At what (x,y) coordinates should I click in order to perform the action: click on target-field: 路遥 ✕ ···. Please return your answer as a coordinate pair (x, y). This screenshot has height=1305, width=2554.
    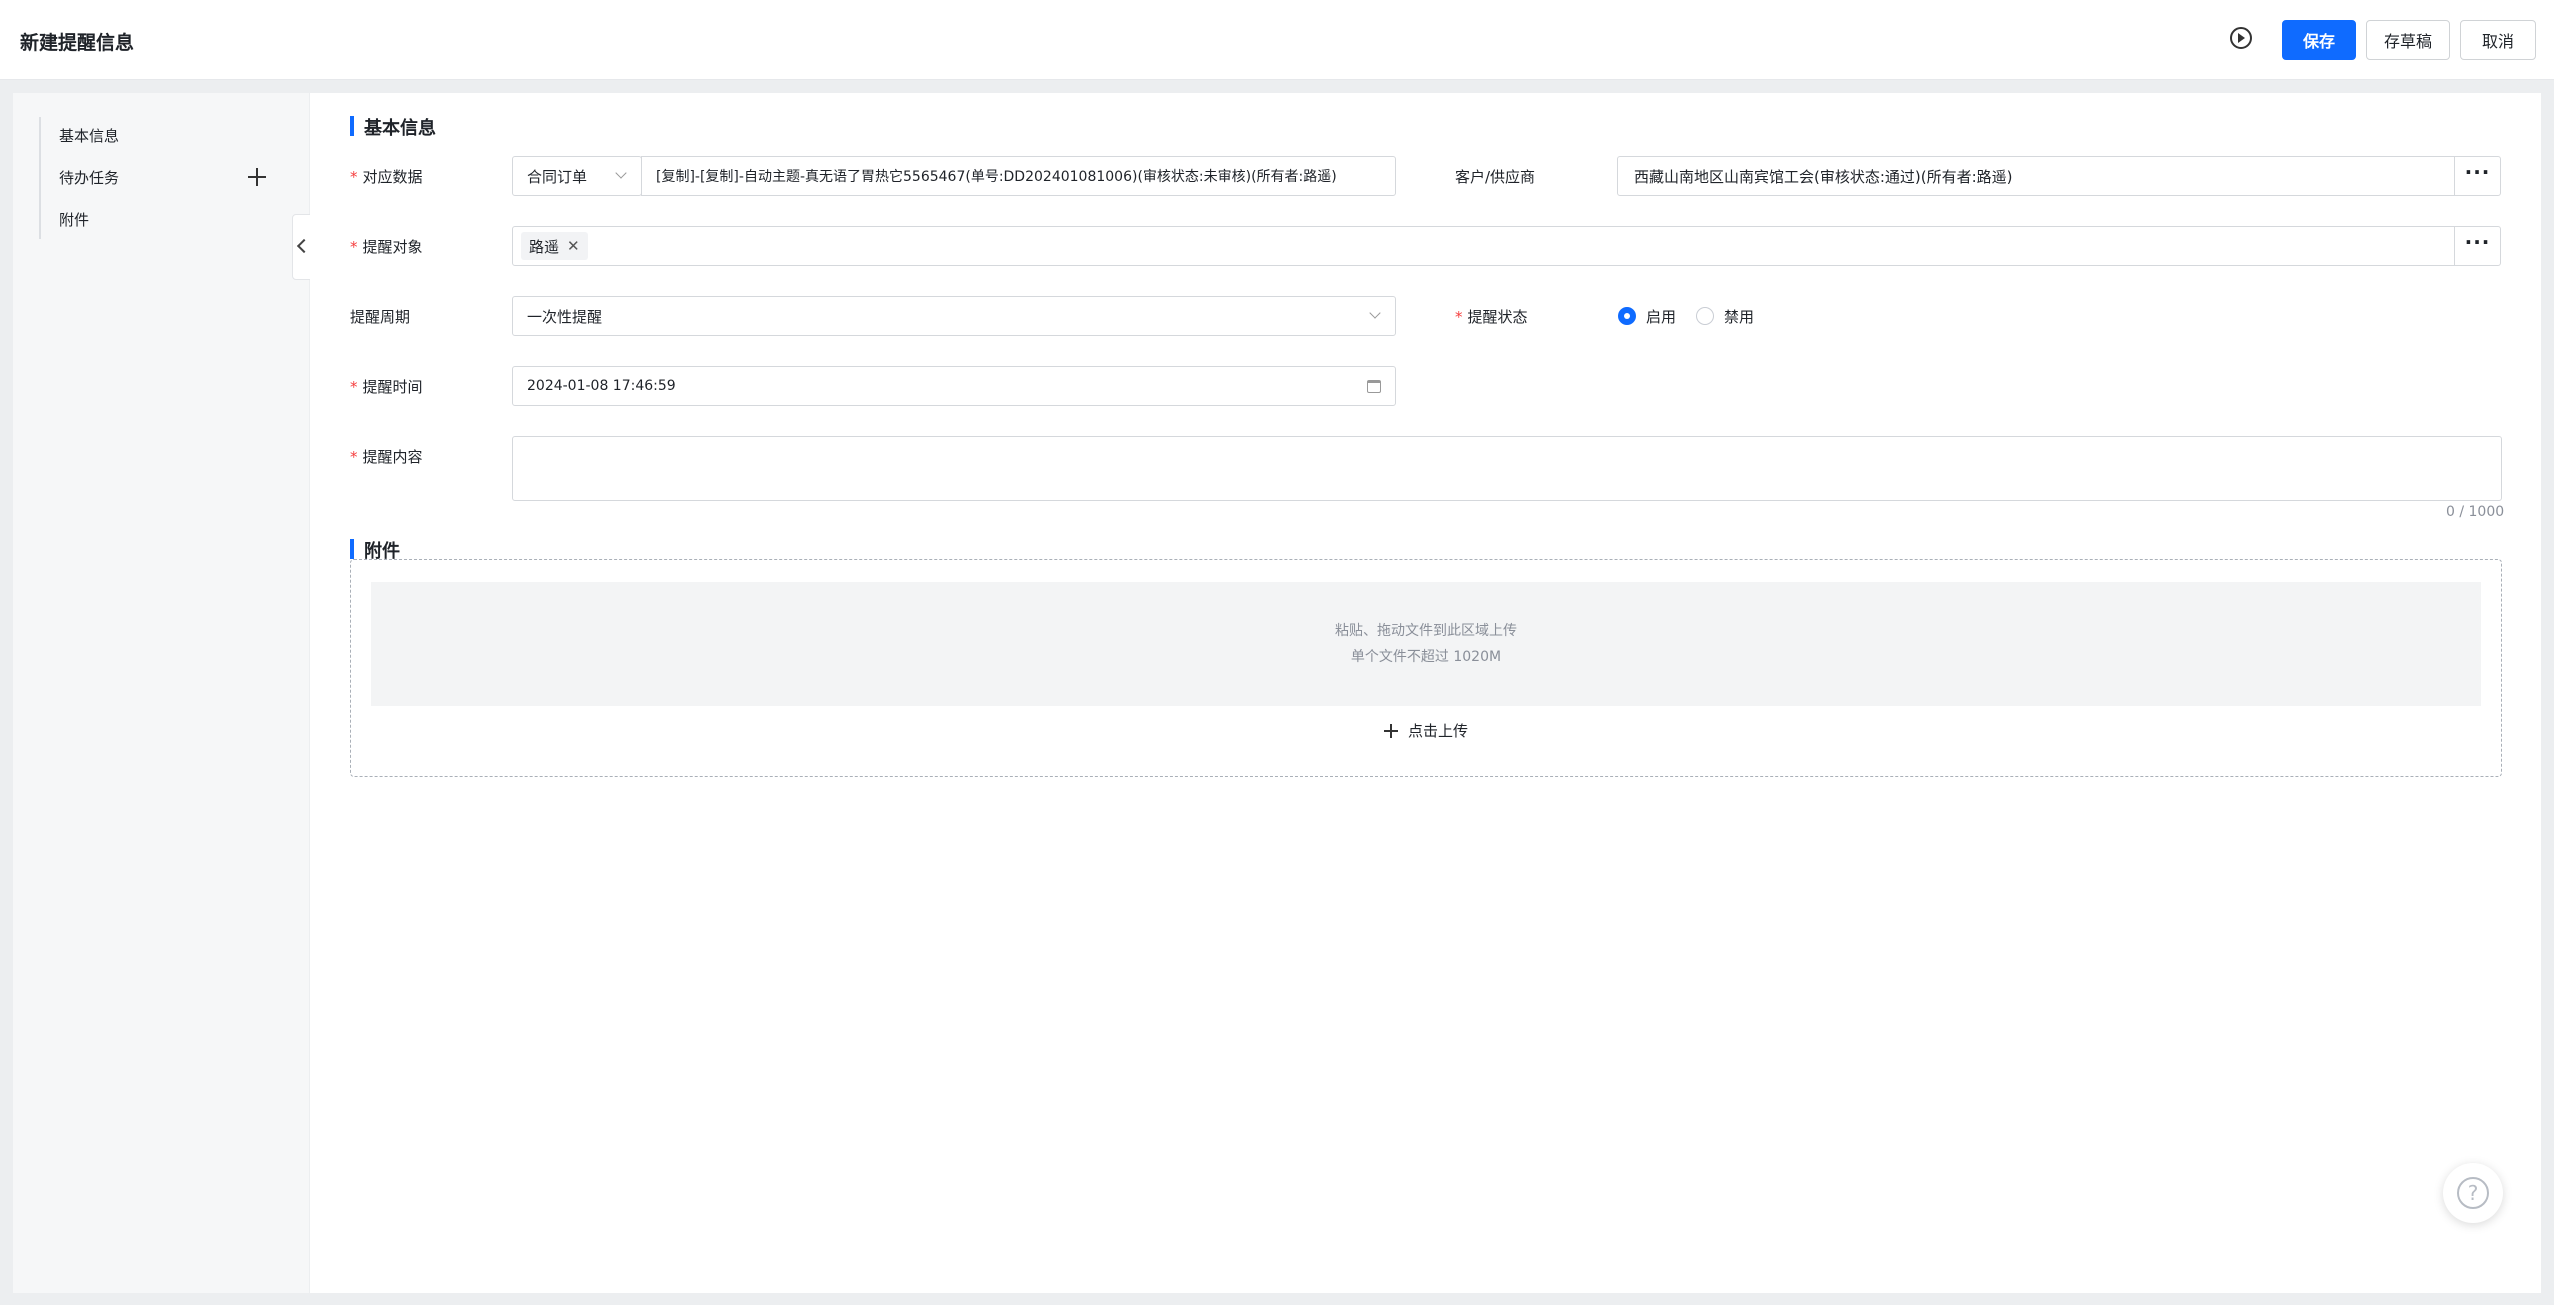
    Looking at the image, I should click on (1506, 246).